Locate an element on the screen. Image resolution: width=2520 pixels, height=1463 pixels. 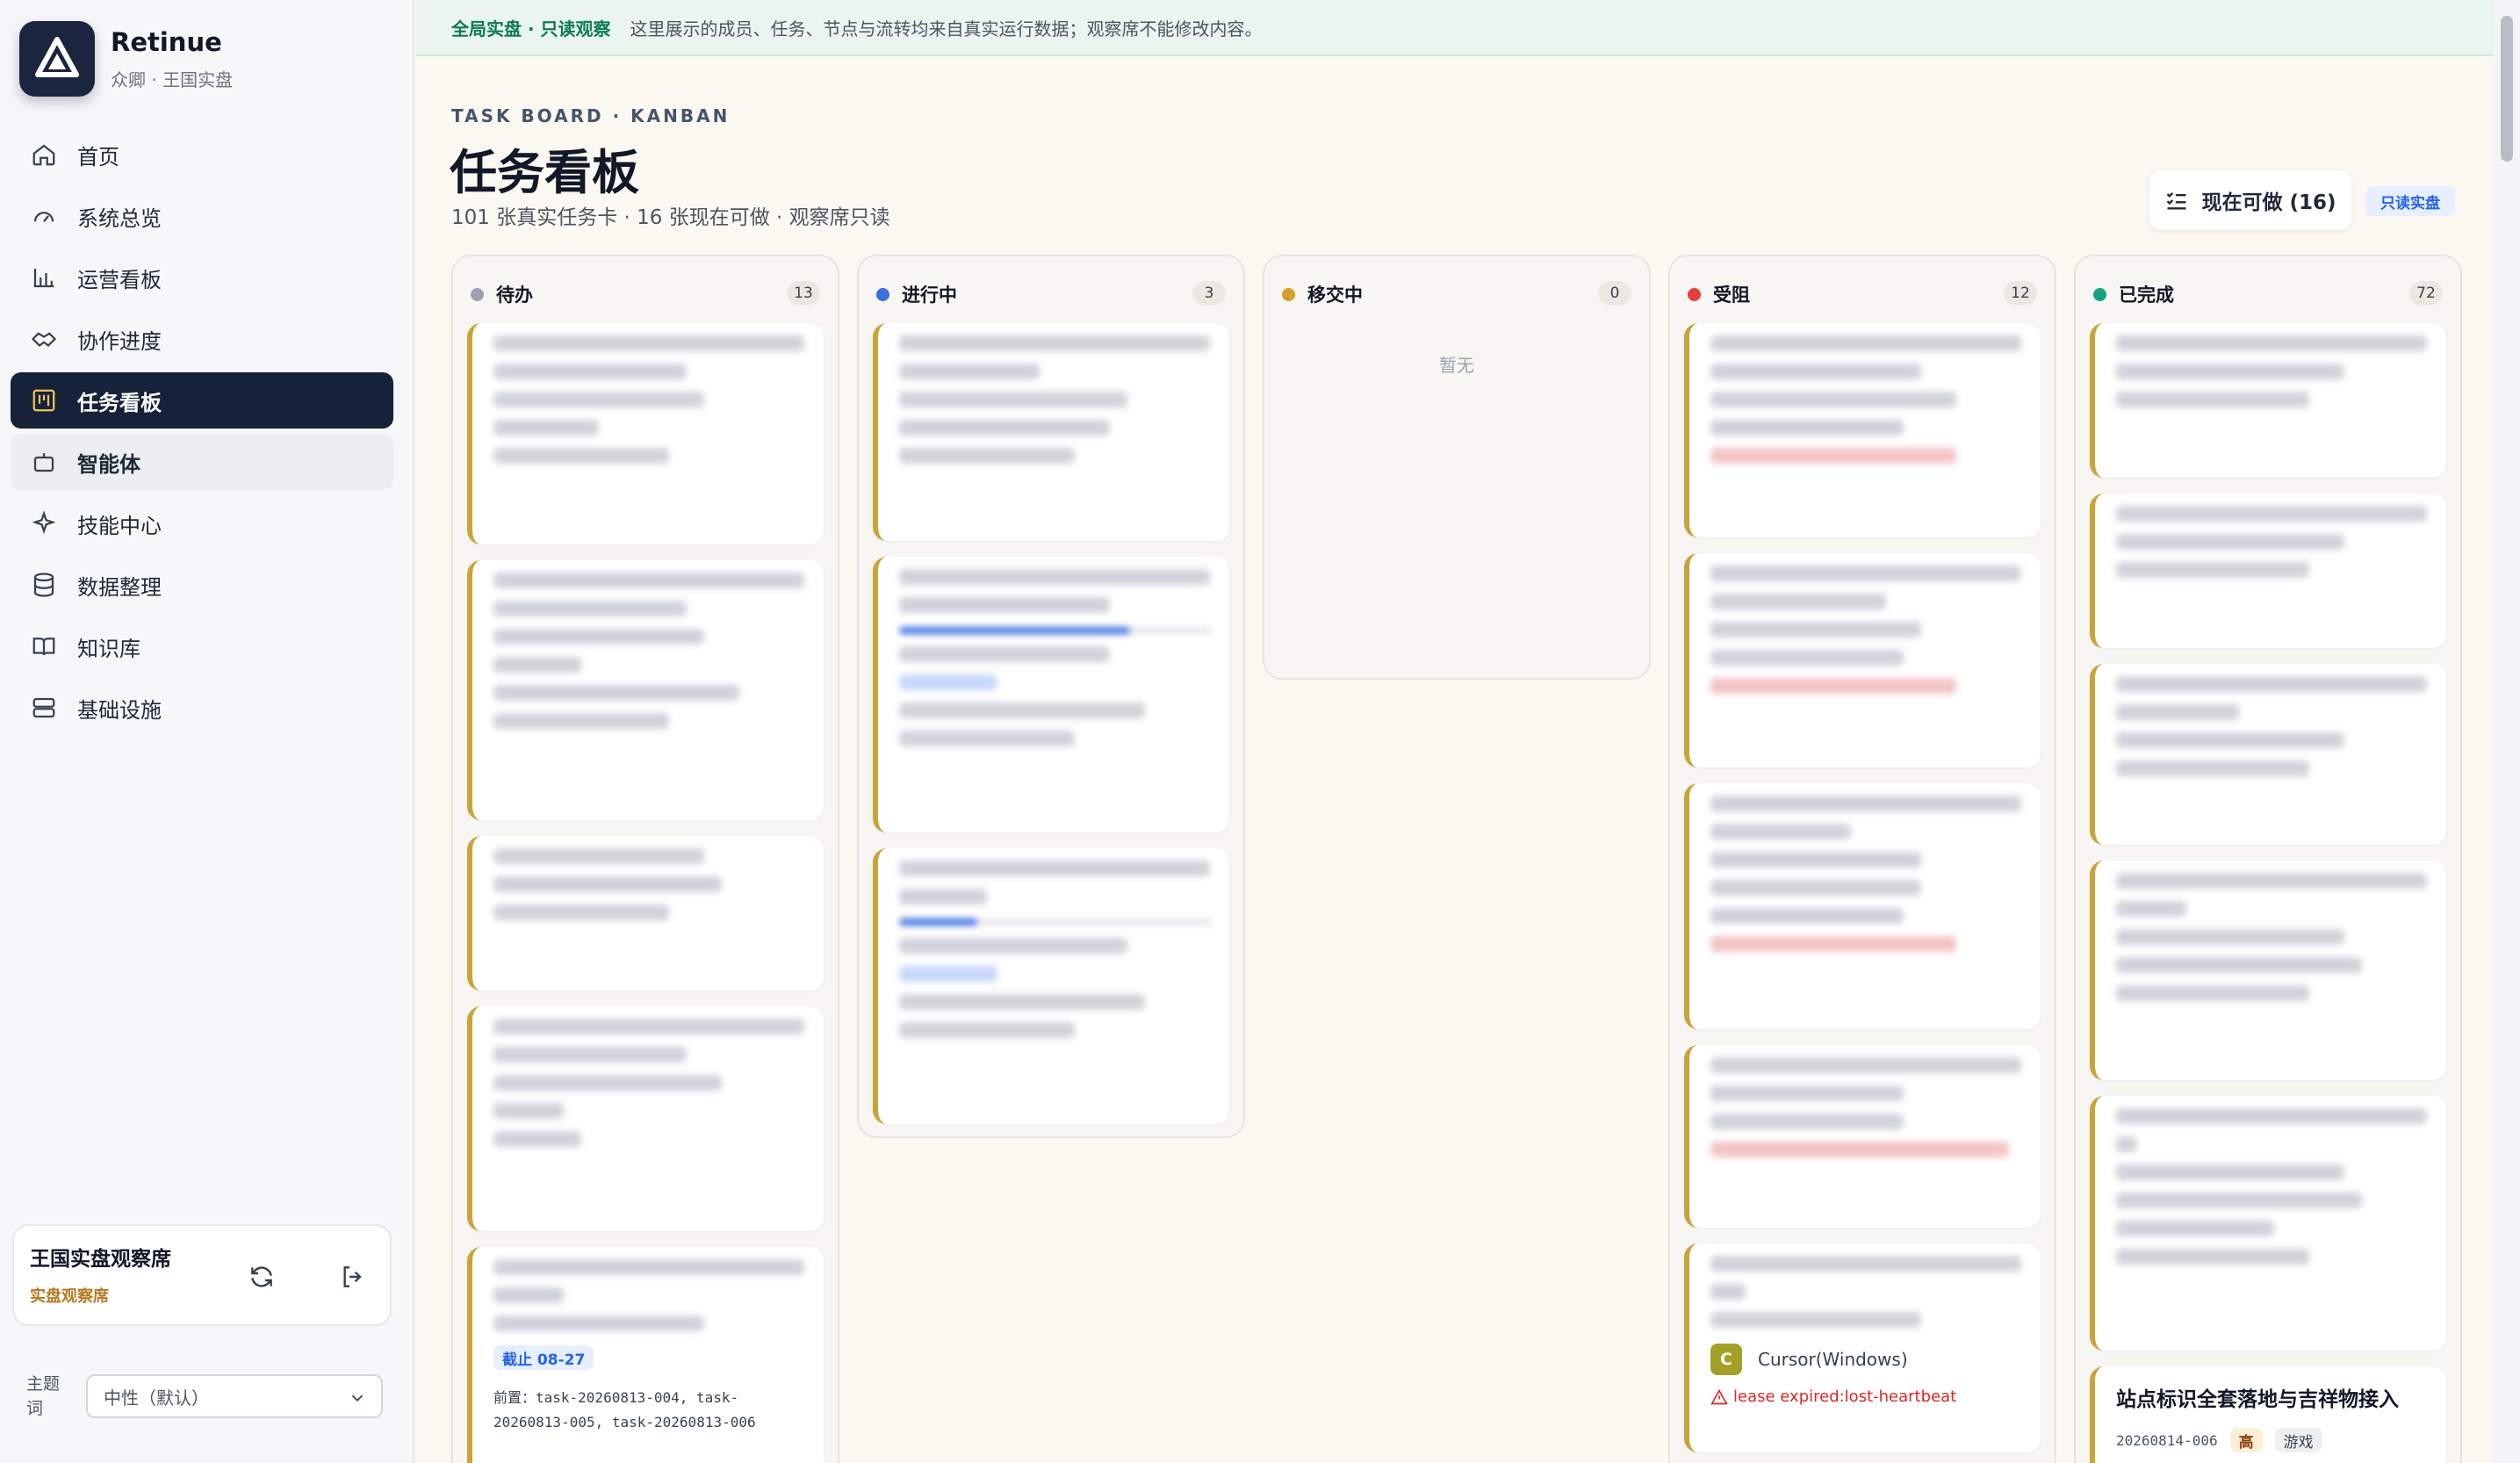
nav-item-overview: 系统总览 is located at coordinates (202, 216).